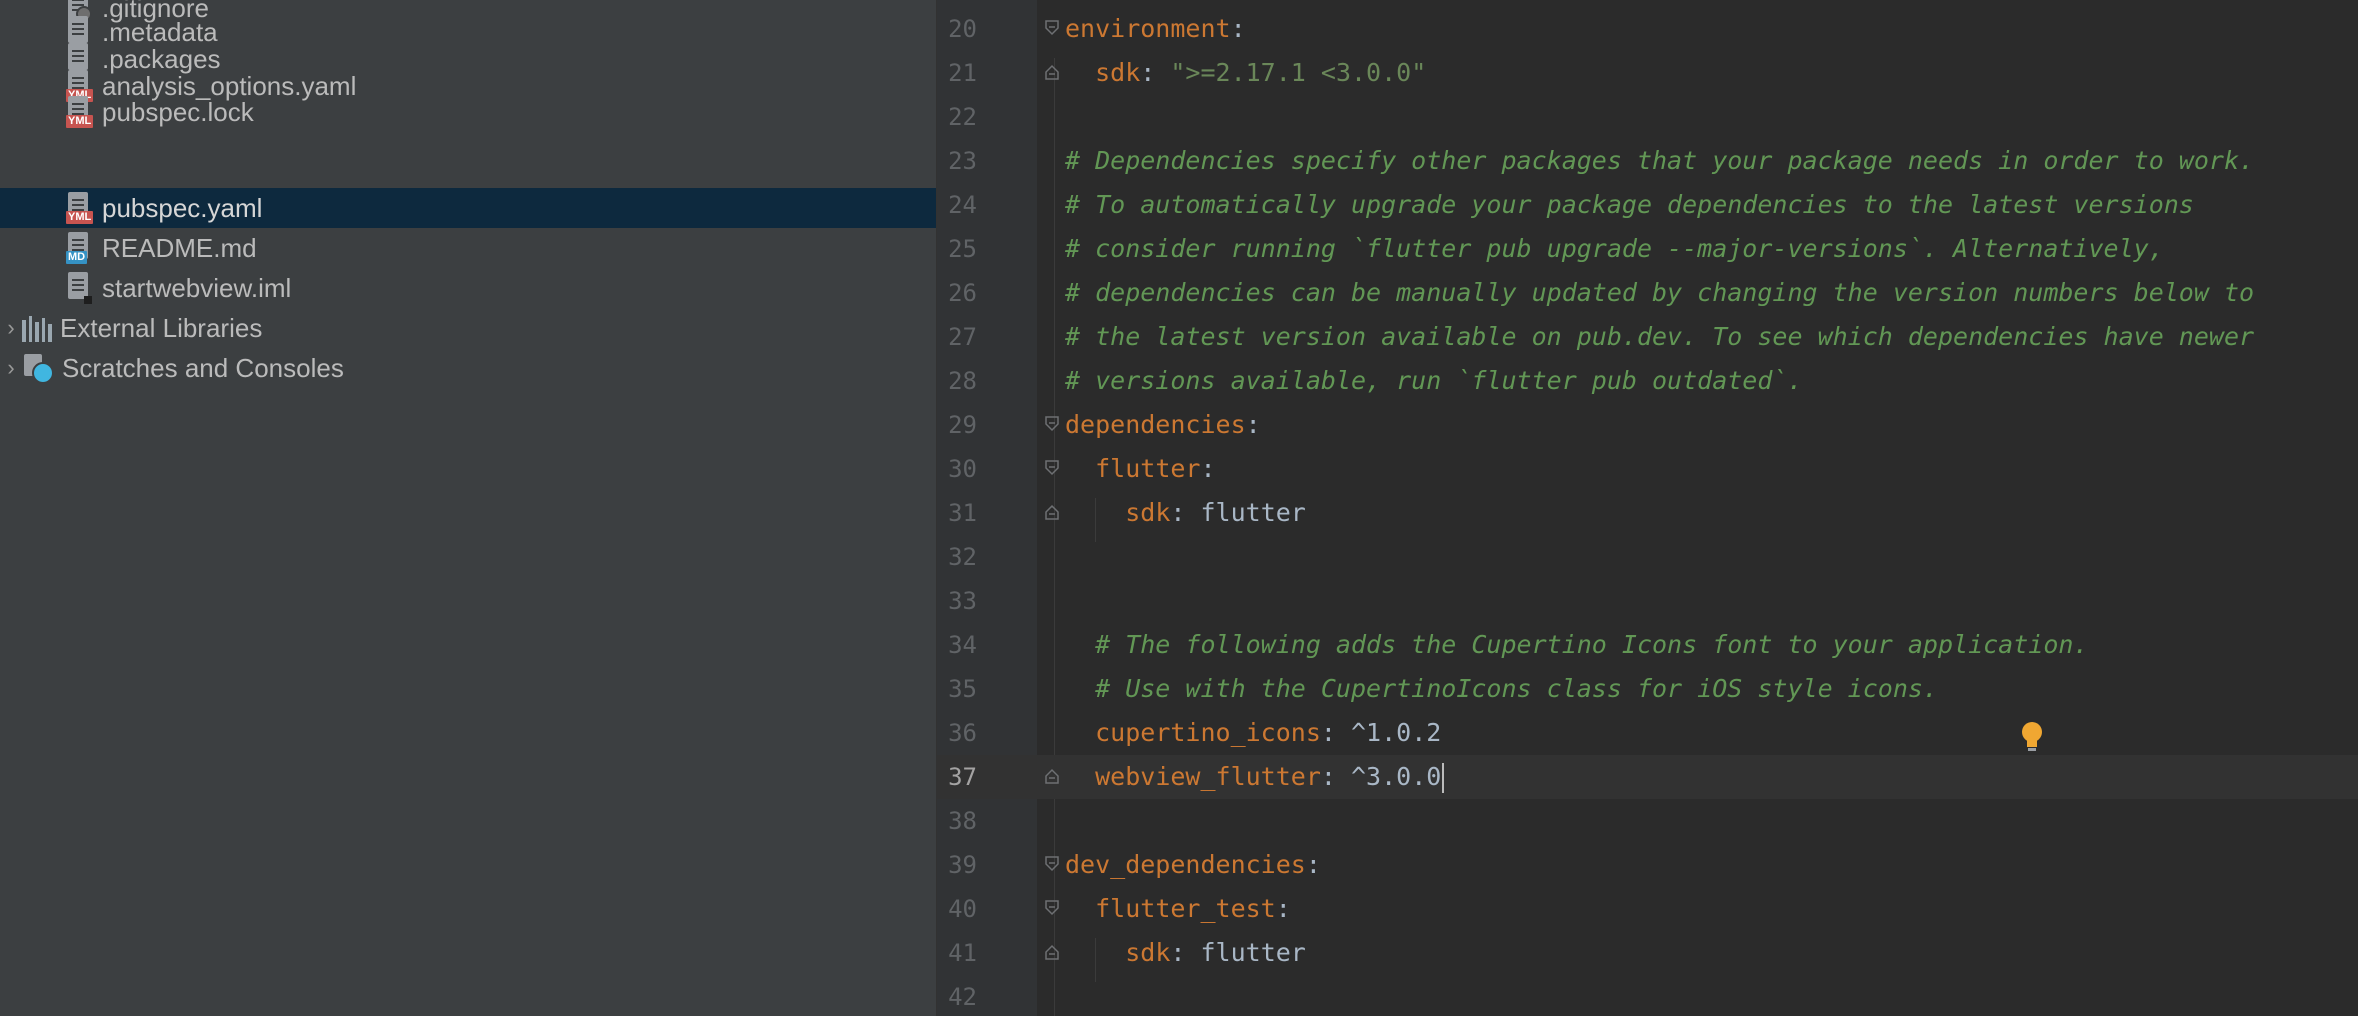 The image size is (2358, 1016). I want to click on tree-item-pubspec-lock: YML pubspec.lock, so click(468, 112).